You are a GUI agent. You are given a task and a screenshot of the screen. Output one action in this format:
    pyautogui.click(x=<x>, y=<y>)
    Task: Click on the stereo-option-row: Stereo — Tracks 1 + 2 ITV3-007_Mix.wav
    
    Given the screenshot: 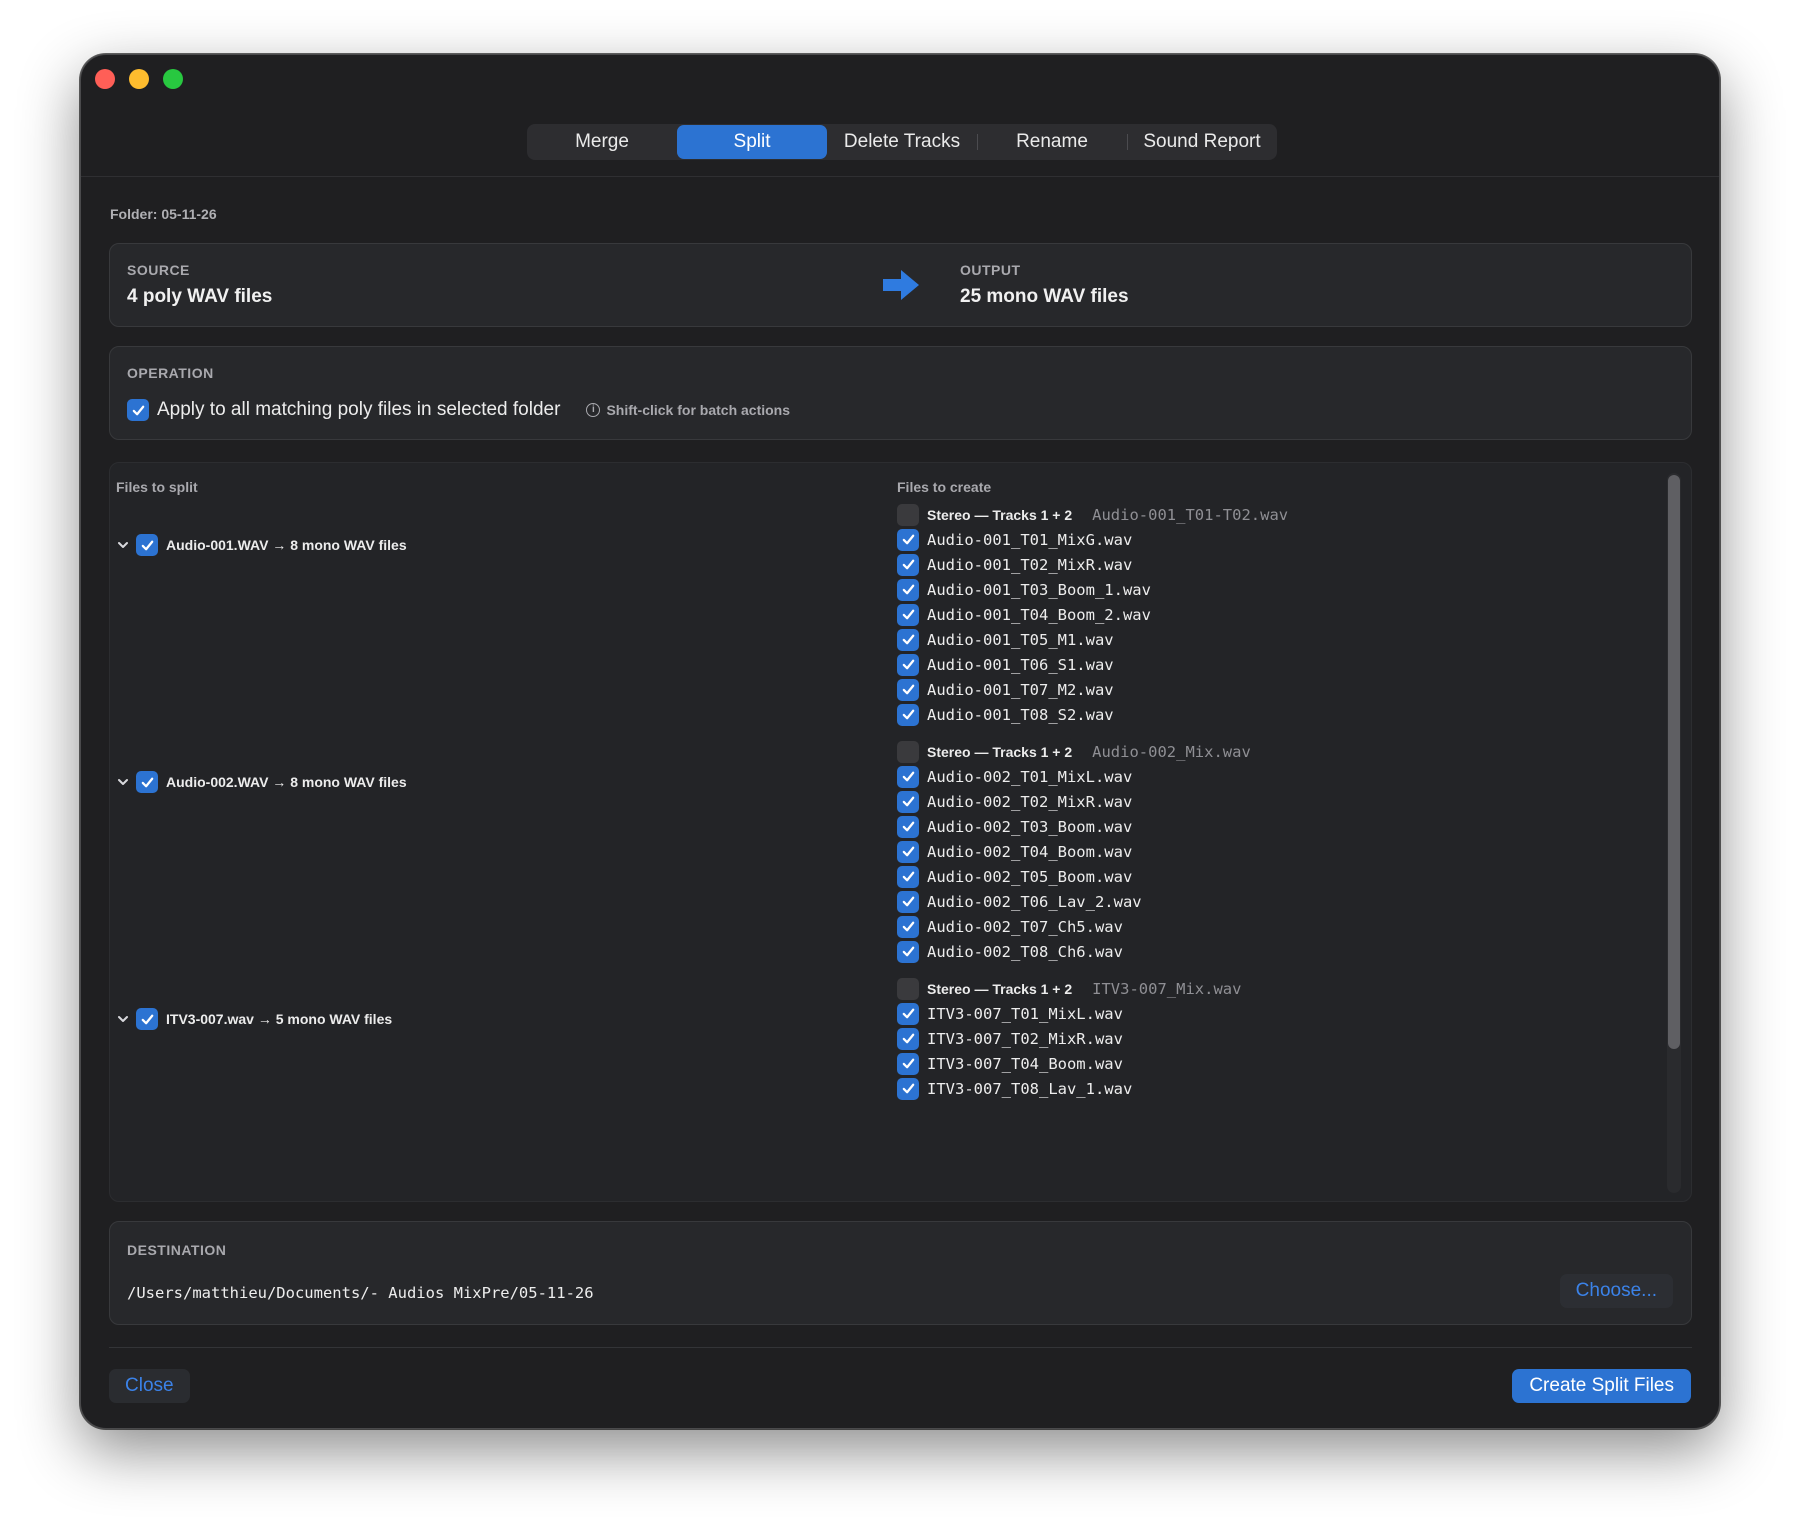 What is the action you would take?
    pyautogui.click(x=1069, y=988)
    